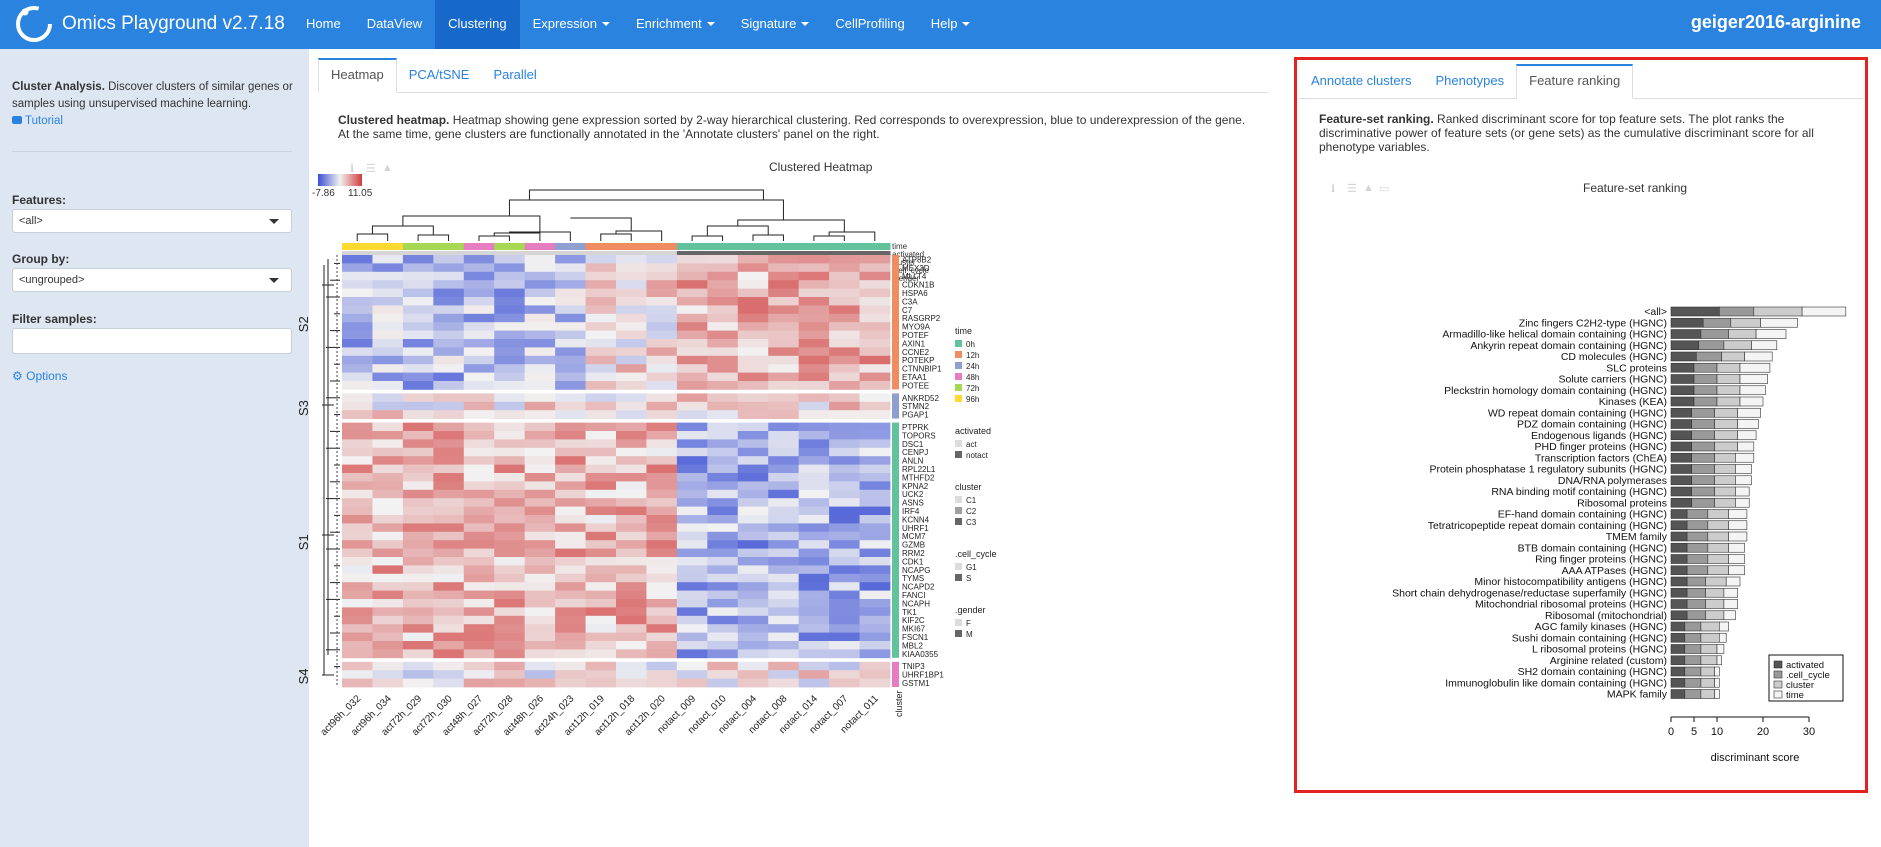 The width and height of the screenshot is (1881, 847). What do you see at coordinates (149, 24) in the screenshot?
I see `brand: Omics Playground v2.7.18` at bounding box center [149, 24].